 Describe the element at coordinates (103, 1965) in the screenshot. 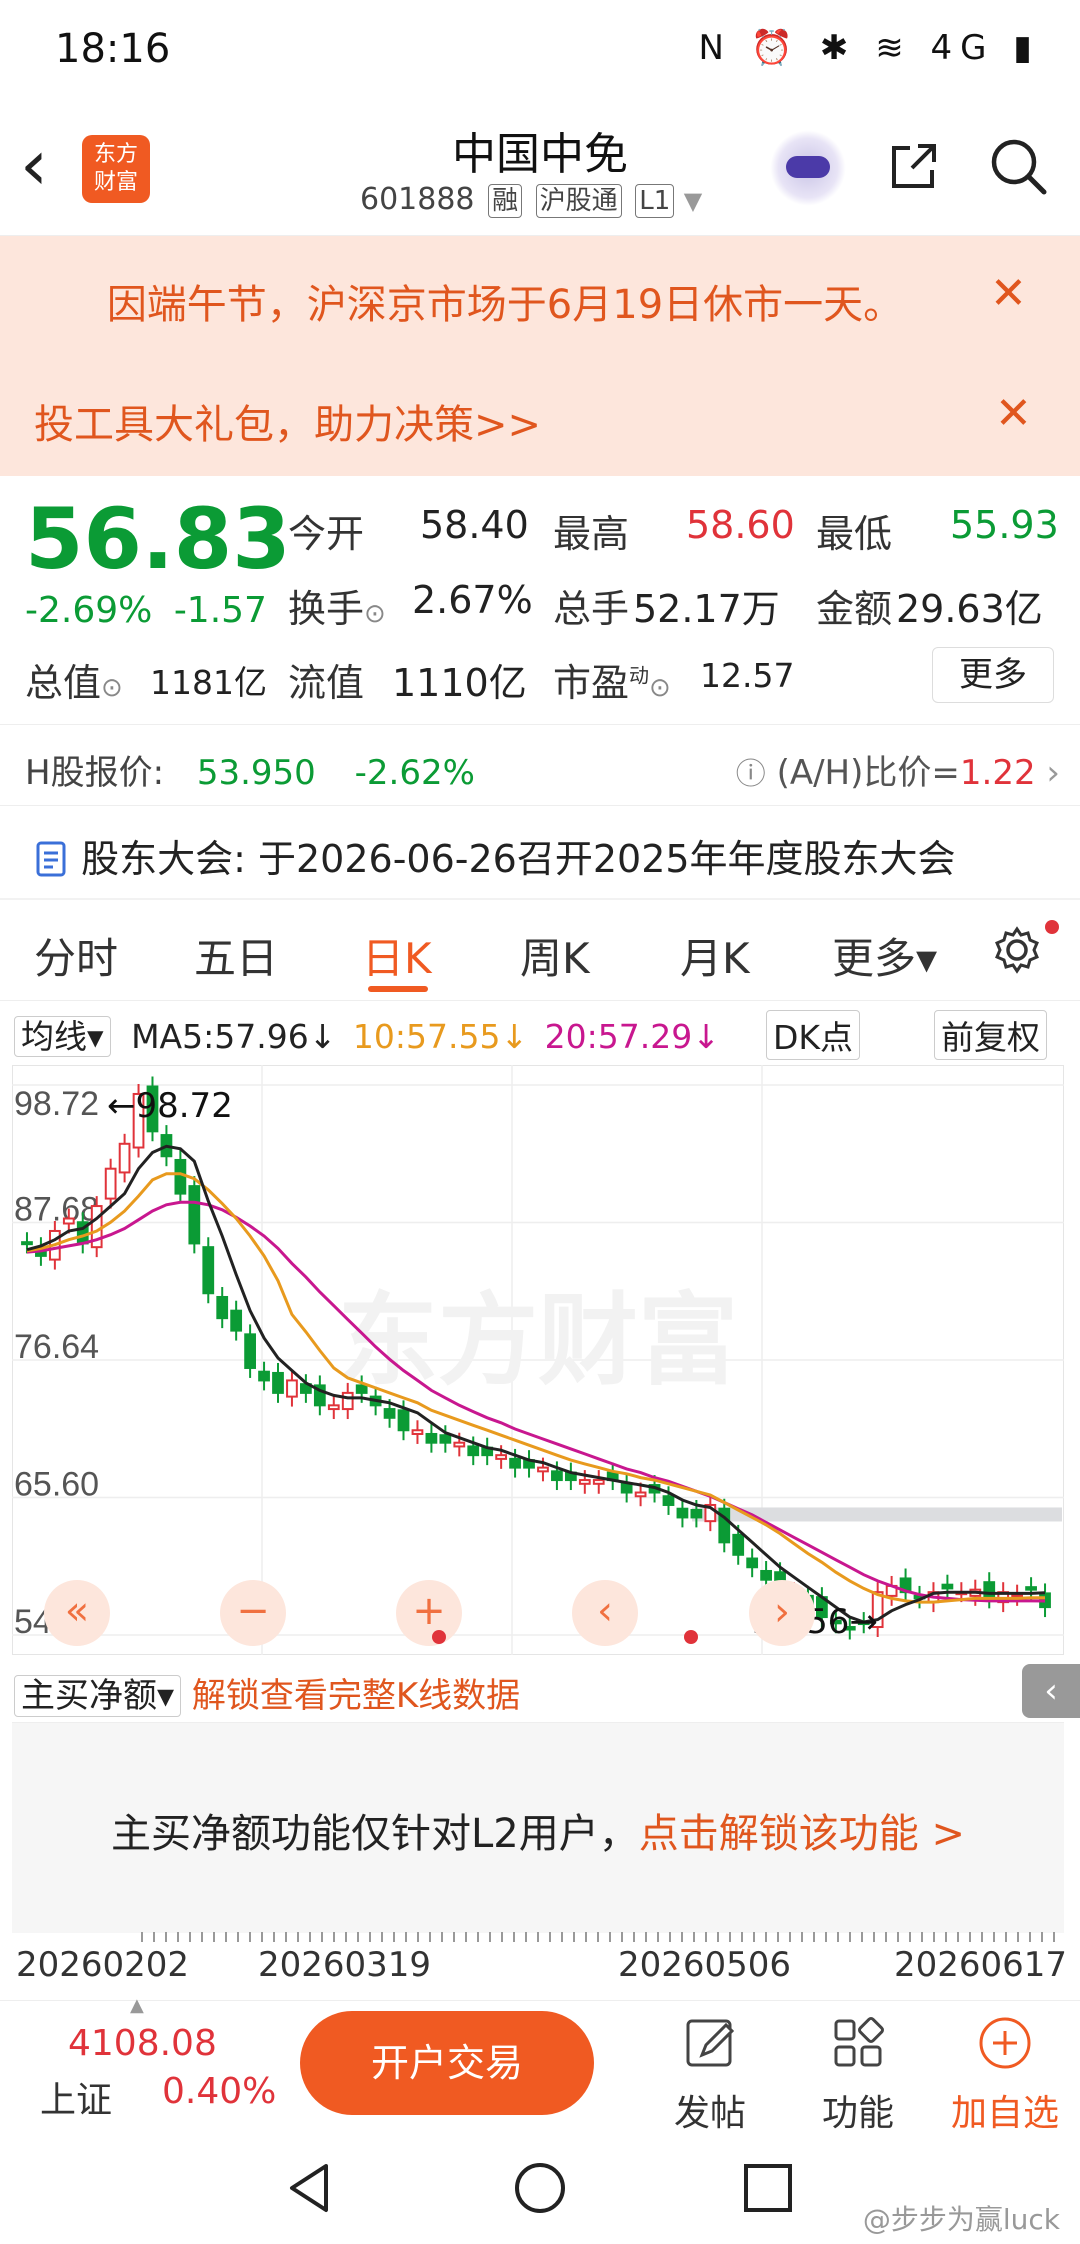

I see `date-tick: 20260202` at that location.